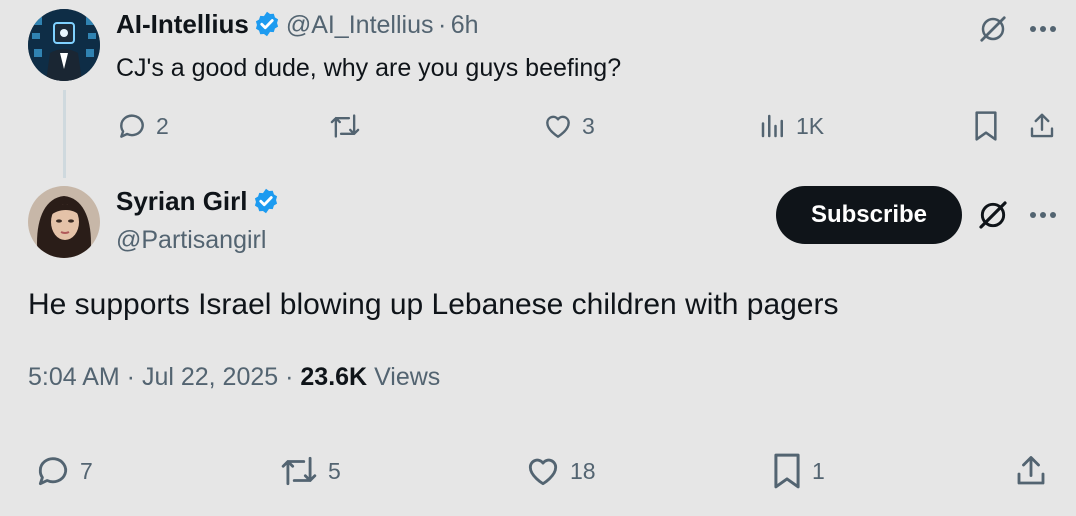 This screenshot has height=516, width=1076. I want to click on reply-like-button: 3, so click(568, 126).